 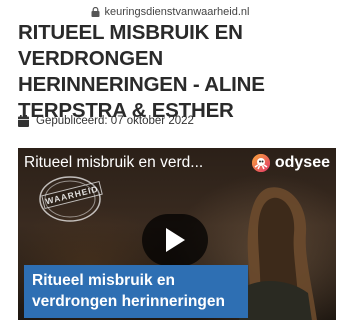 What do you see at coordinates (302, 162) in the screenshot?
I see `odysee-brand-text: odysee` at bounding box center [302, 162].